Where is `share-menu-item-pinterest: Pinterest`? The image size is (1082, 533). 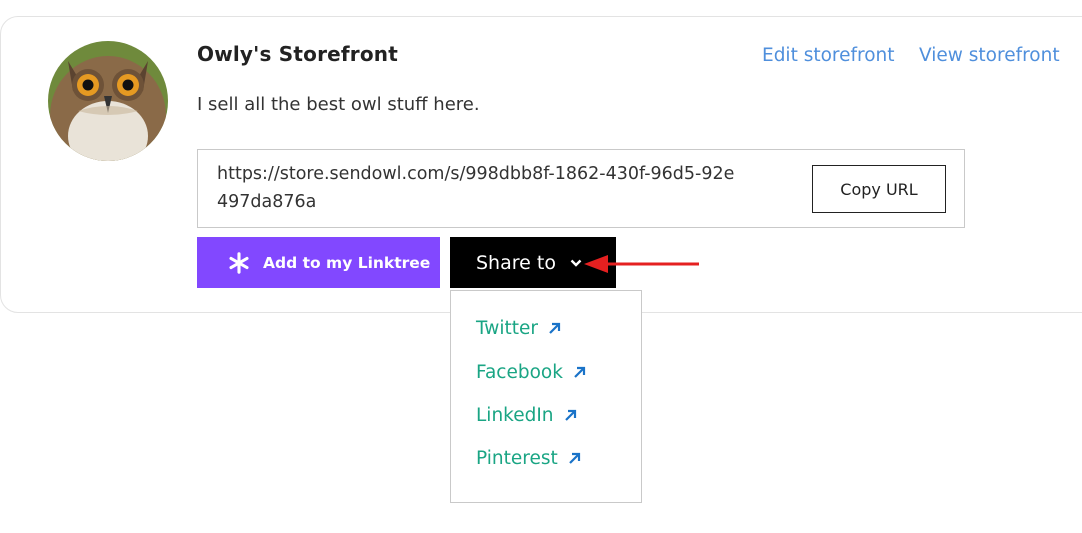
share-menu-item-pinterest: Pinterest is located at coordinates (528, 458).